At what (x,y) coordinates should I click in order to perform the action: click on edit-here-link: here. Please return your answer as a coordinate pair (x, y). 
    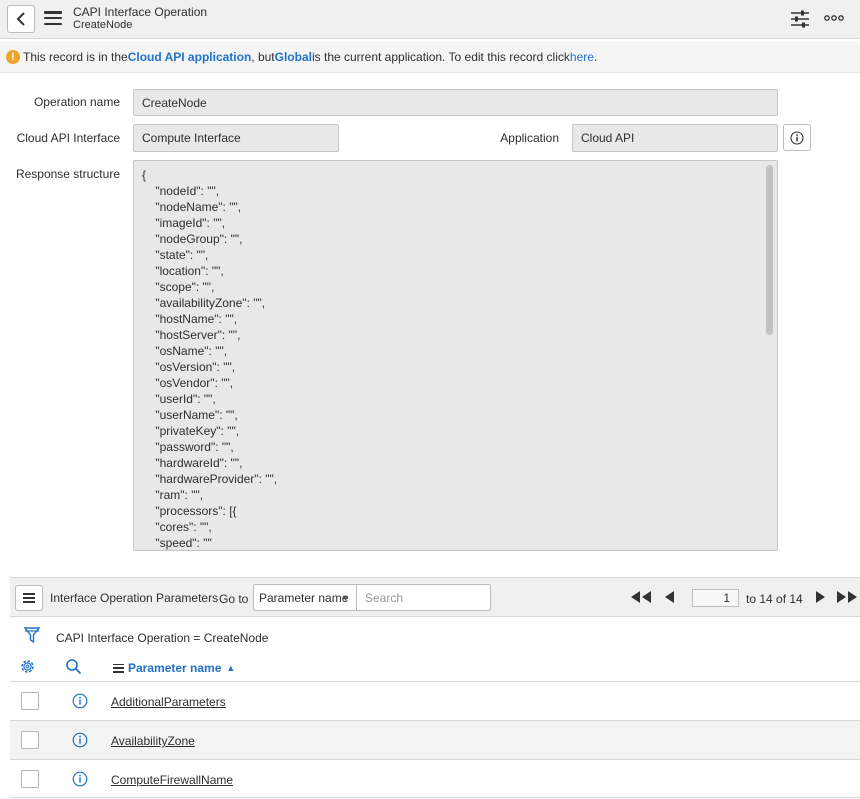
    Looking at the image, I should click on (582, 57).